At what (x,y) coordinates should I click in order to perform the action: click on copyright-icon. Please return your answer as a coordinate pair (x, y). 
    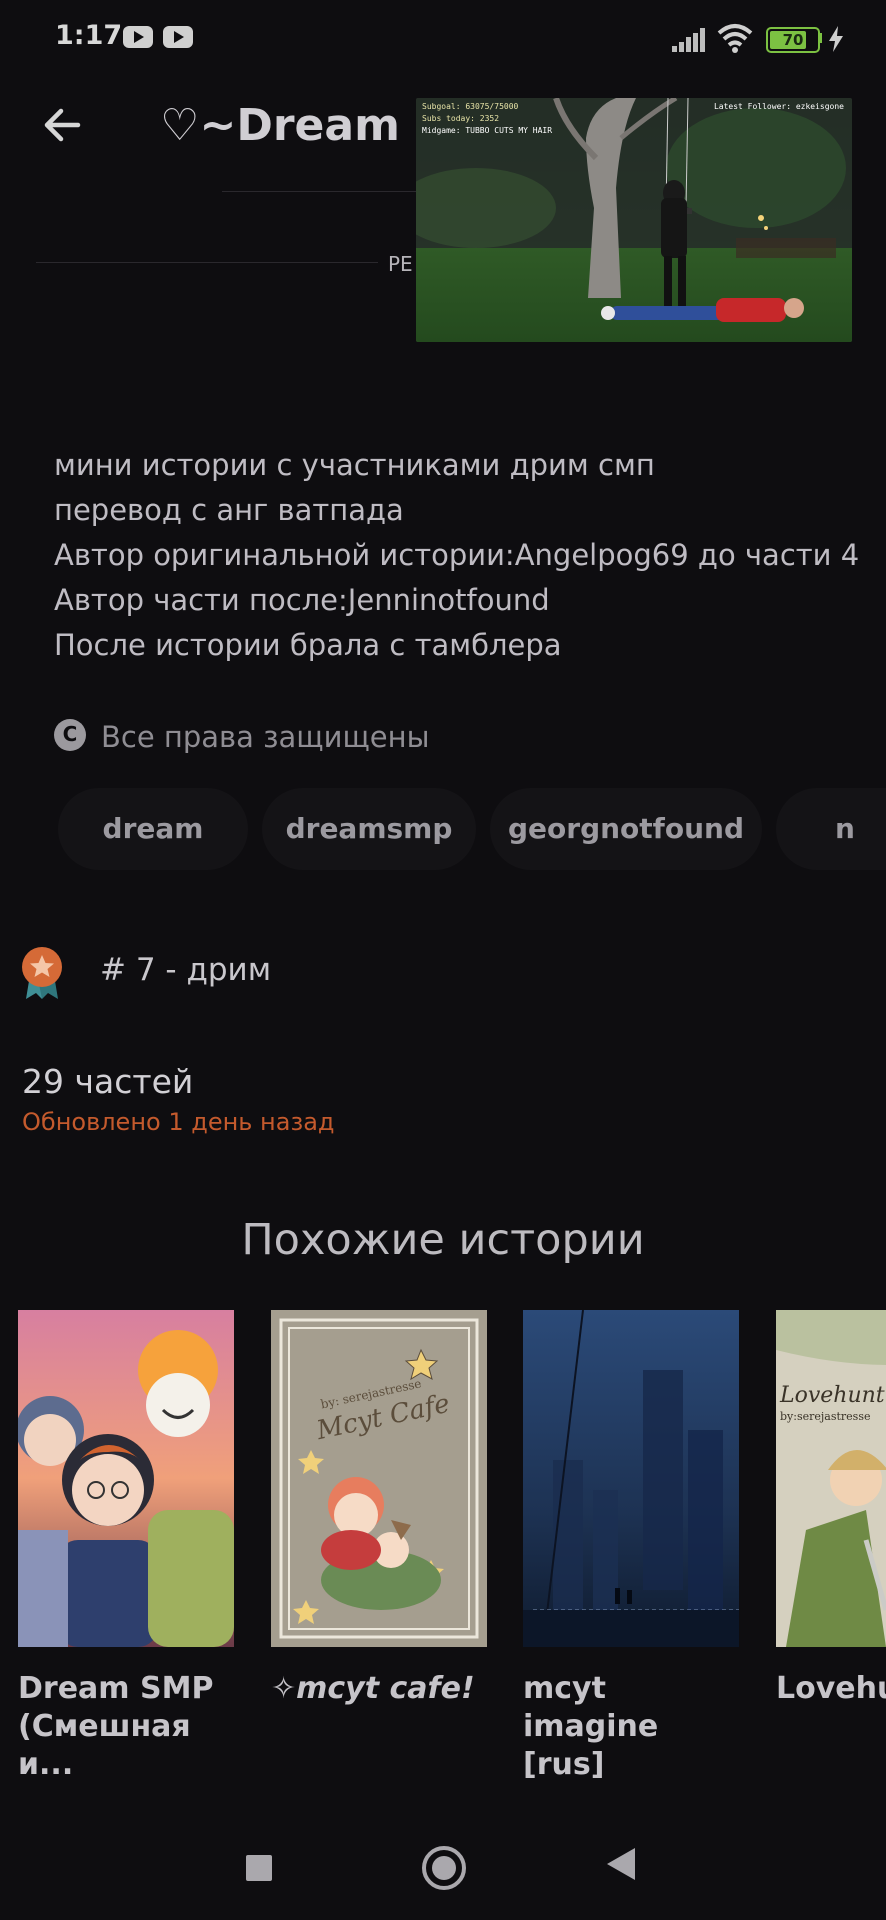
    Looking at the image, I should click on (70, 735).